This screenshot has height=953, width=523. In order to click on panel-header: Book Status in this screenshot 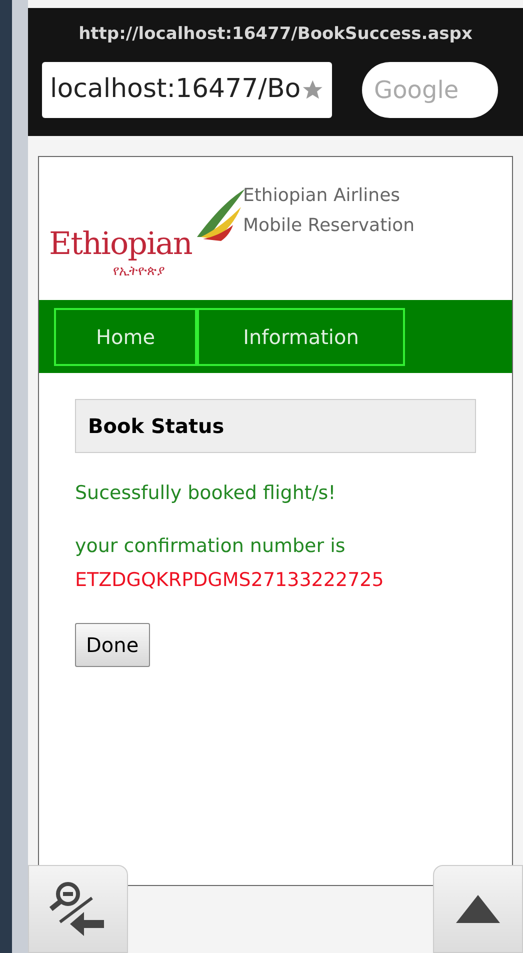, I will do `click(275, 426)`.